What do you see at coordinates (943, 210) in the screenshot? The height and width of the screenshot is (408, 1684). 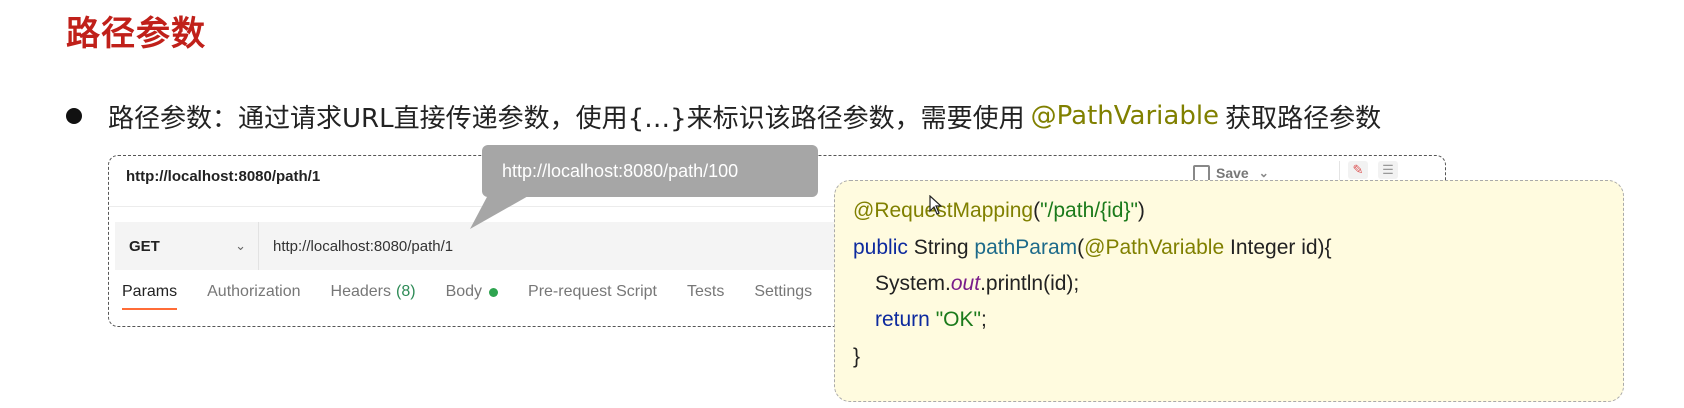 I see `annotation-token: @RequestMapping` at bounding box center [943, 210].